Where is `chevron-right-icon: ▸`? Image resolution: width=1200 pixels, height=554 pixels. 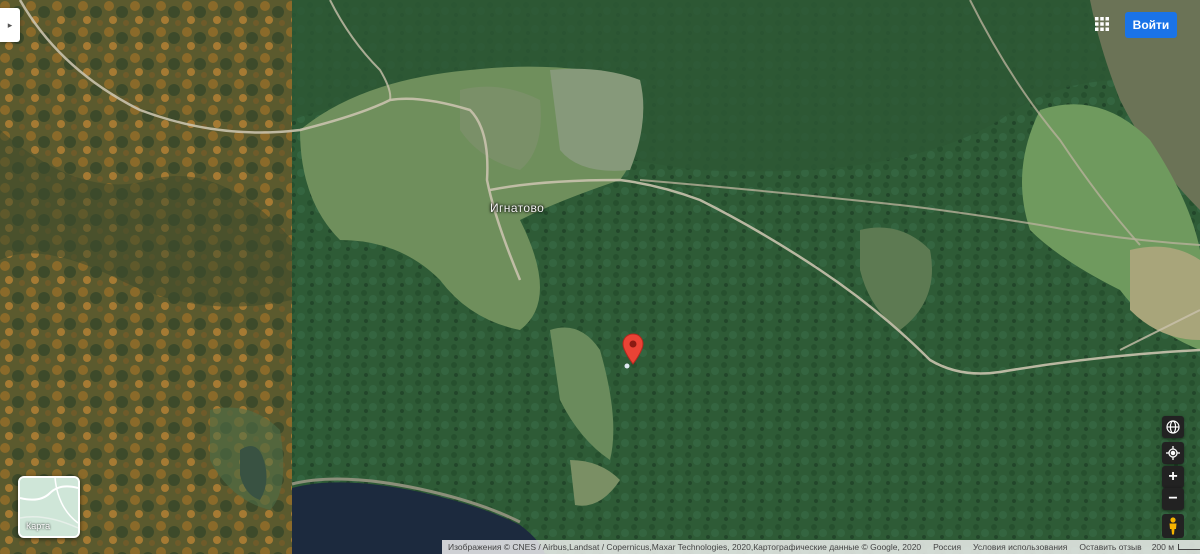 chevron-right-icon: ▸ is located at coordinates (10, 24).